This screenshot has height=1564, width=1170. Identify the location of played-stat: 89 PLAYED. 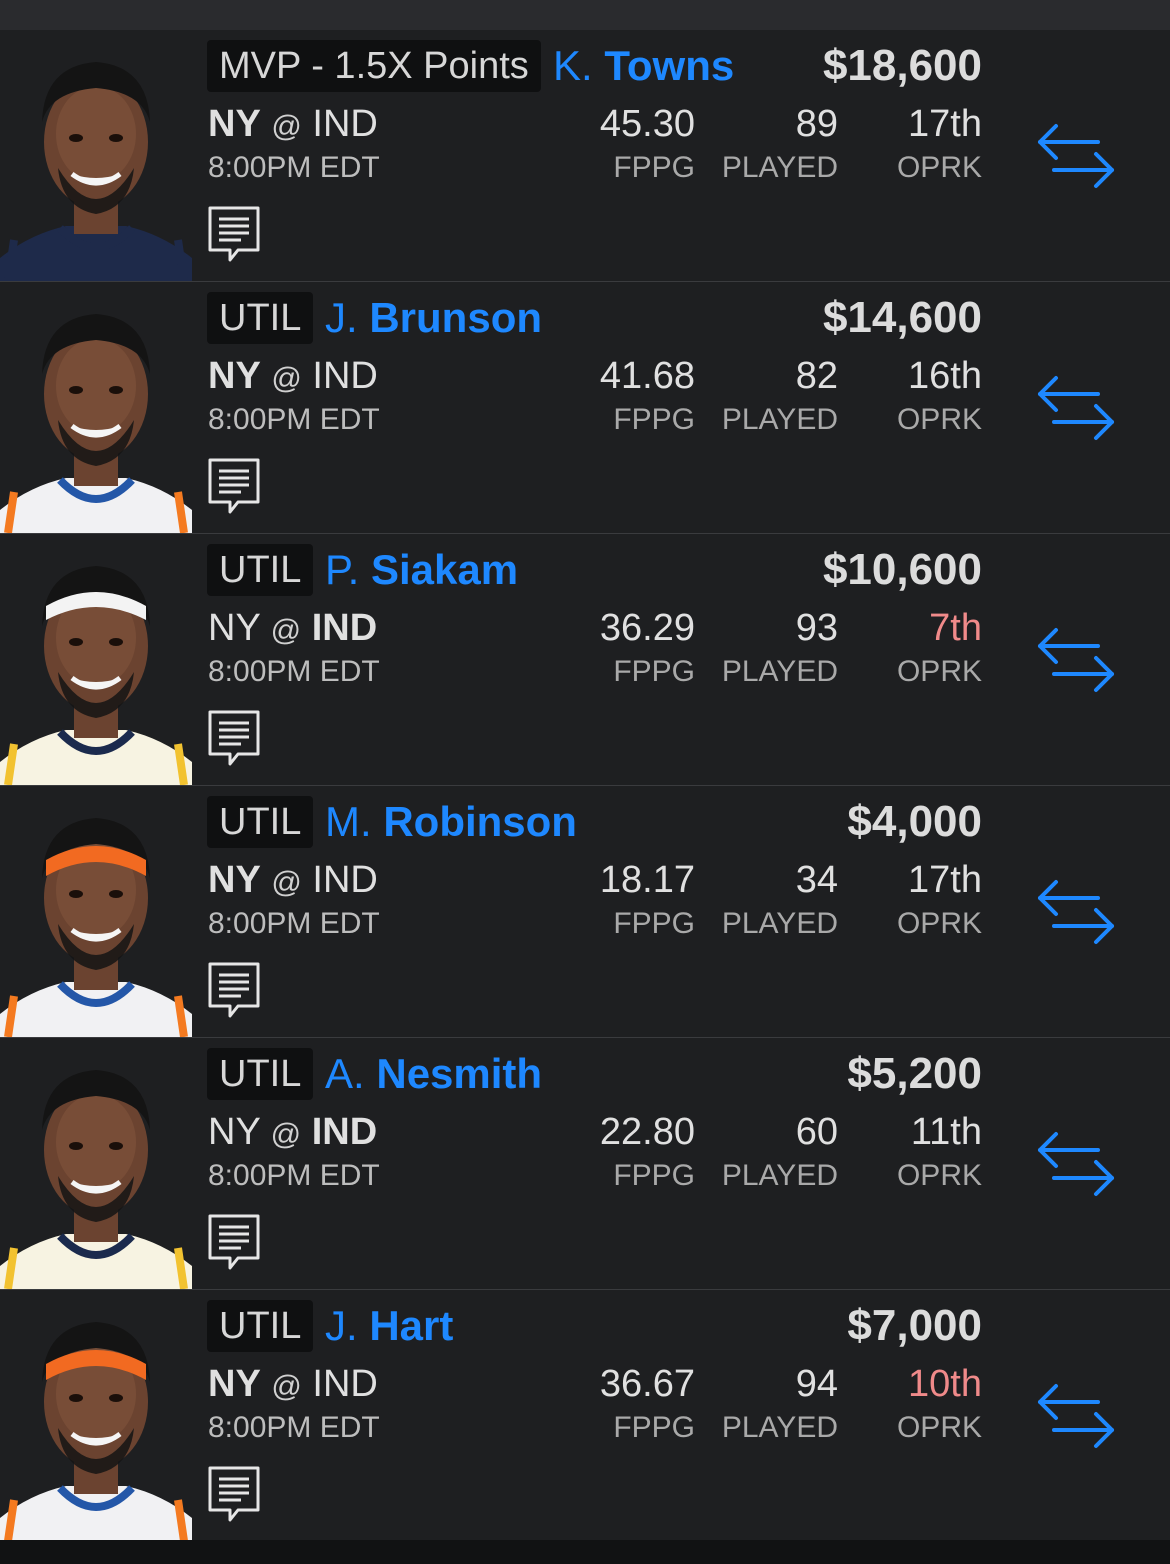
(780, 144).